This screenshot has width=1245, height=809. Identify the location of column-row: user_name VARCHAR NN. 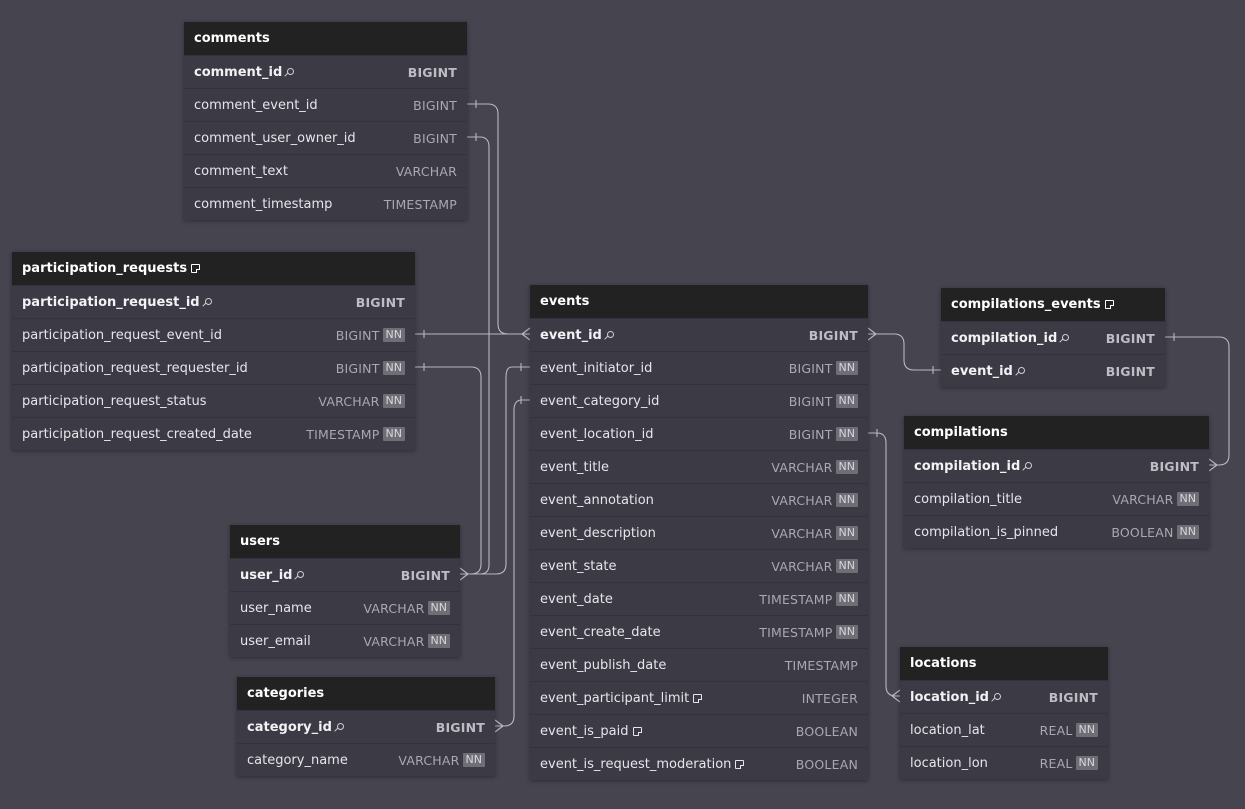
(345, 607).